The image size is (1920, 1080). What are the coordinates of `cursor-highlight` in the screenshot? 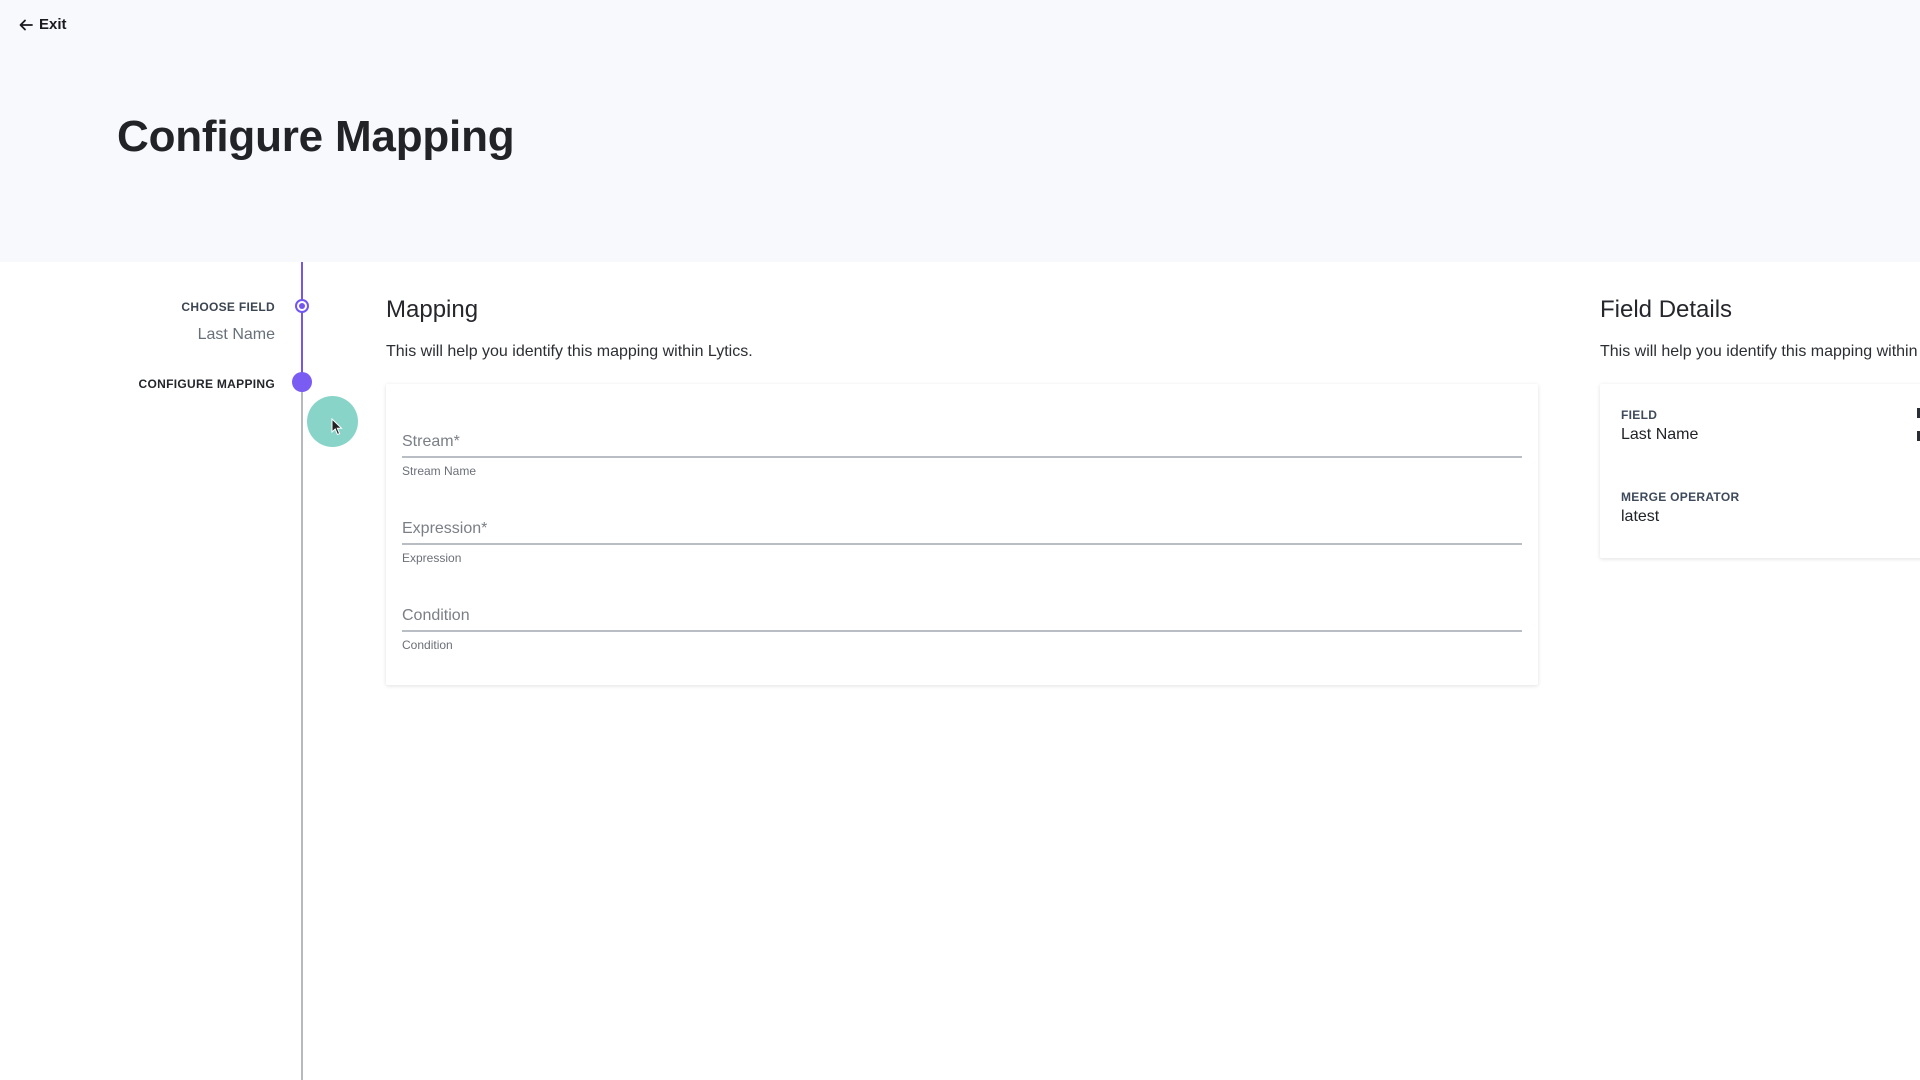 It's located at (332, 421).